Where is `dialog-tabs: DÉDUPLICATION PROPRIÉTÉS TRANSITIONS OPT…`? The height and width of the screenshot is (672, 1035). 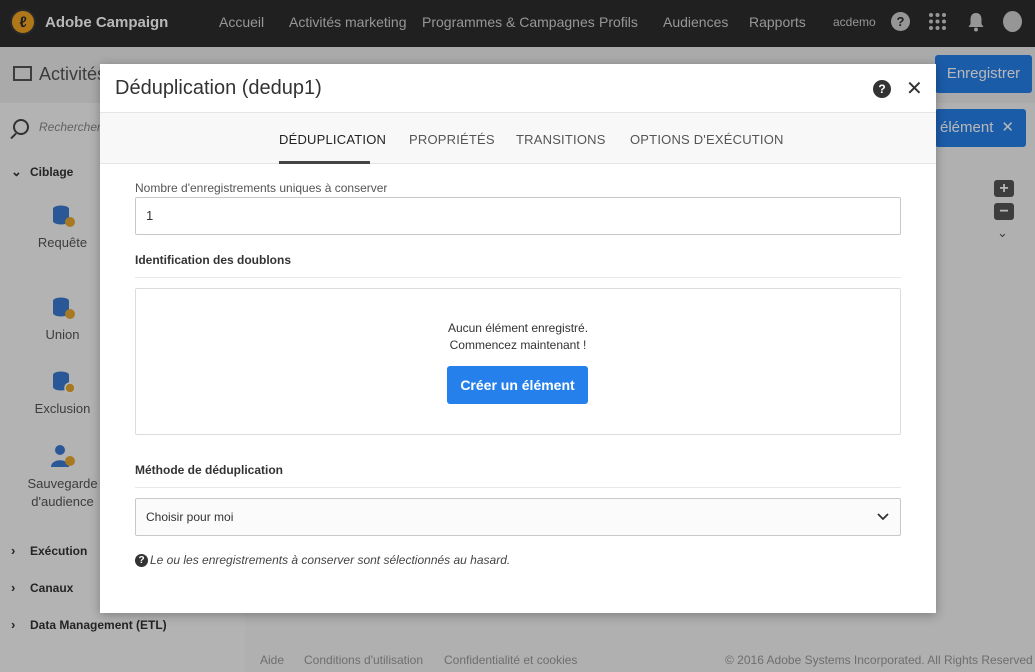
dialog-tabs: DÉDUPLICATION PROPRIÉTÉS TRANSITIONS OPT… is located at coordinates (518, 138).